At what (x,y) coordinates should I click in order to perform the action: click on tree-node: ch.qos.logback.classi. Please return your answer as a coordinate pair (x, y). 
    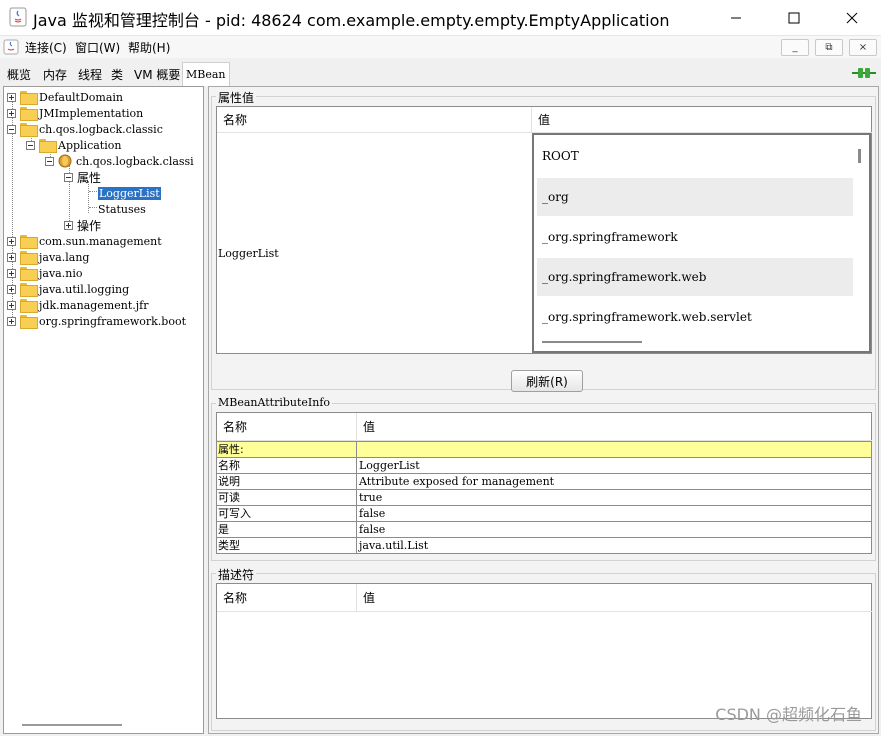
    Looking at the image, I should click on (119, 161).